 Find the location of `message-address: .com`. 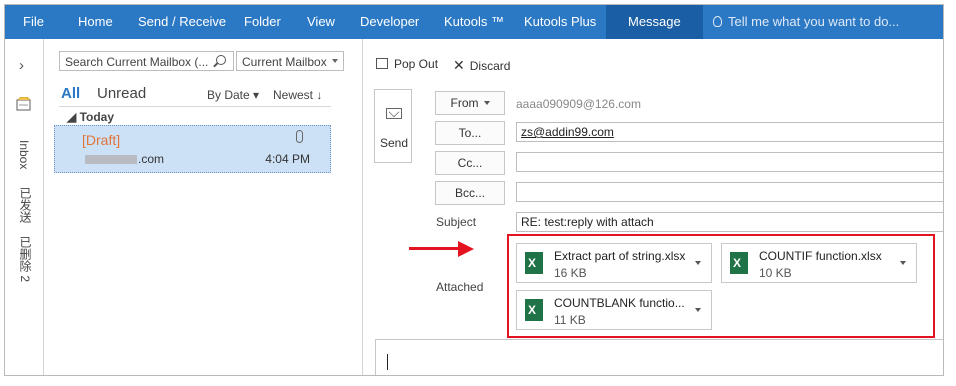

message-address: .com is located at coordinates (124, 159).